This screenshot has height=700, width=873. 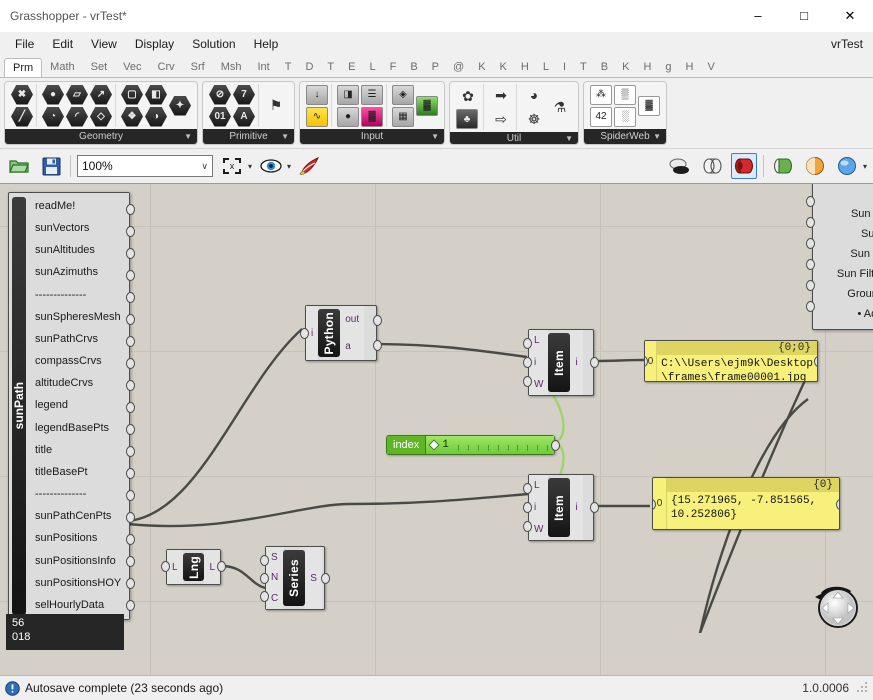 I want to click on zoom-extents-dropdown-arrow: ▾, so click(x=250, y=166).